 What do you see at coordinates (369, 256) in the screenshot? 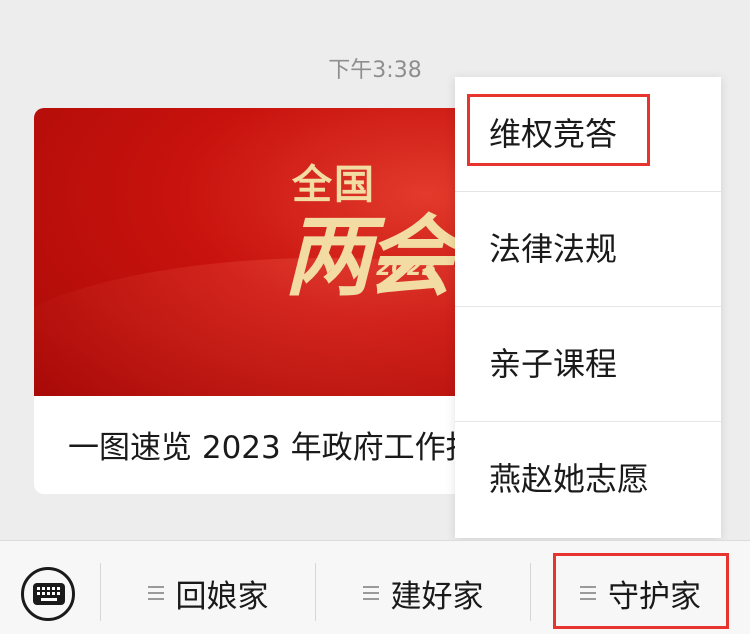
I see `cover-text-big: 两会` at bounding box center [369, 256].